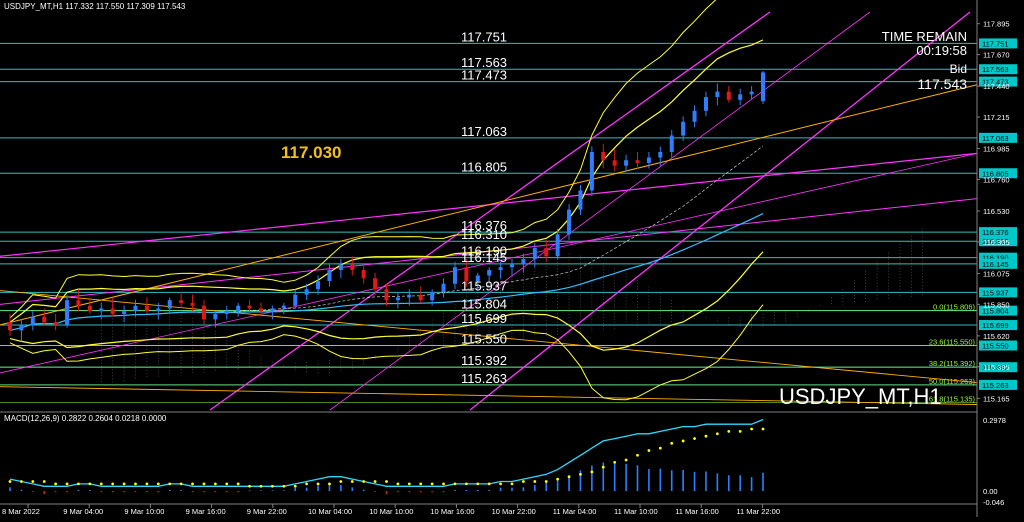 The image size is (1024, 522). Describe the element at coordinates (484, 378) in the screenshot. I see `level-label: 115.263` at that location.